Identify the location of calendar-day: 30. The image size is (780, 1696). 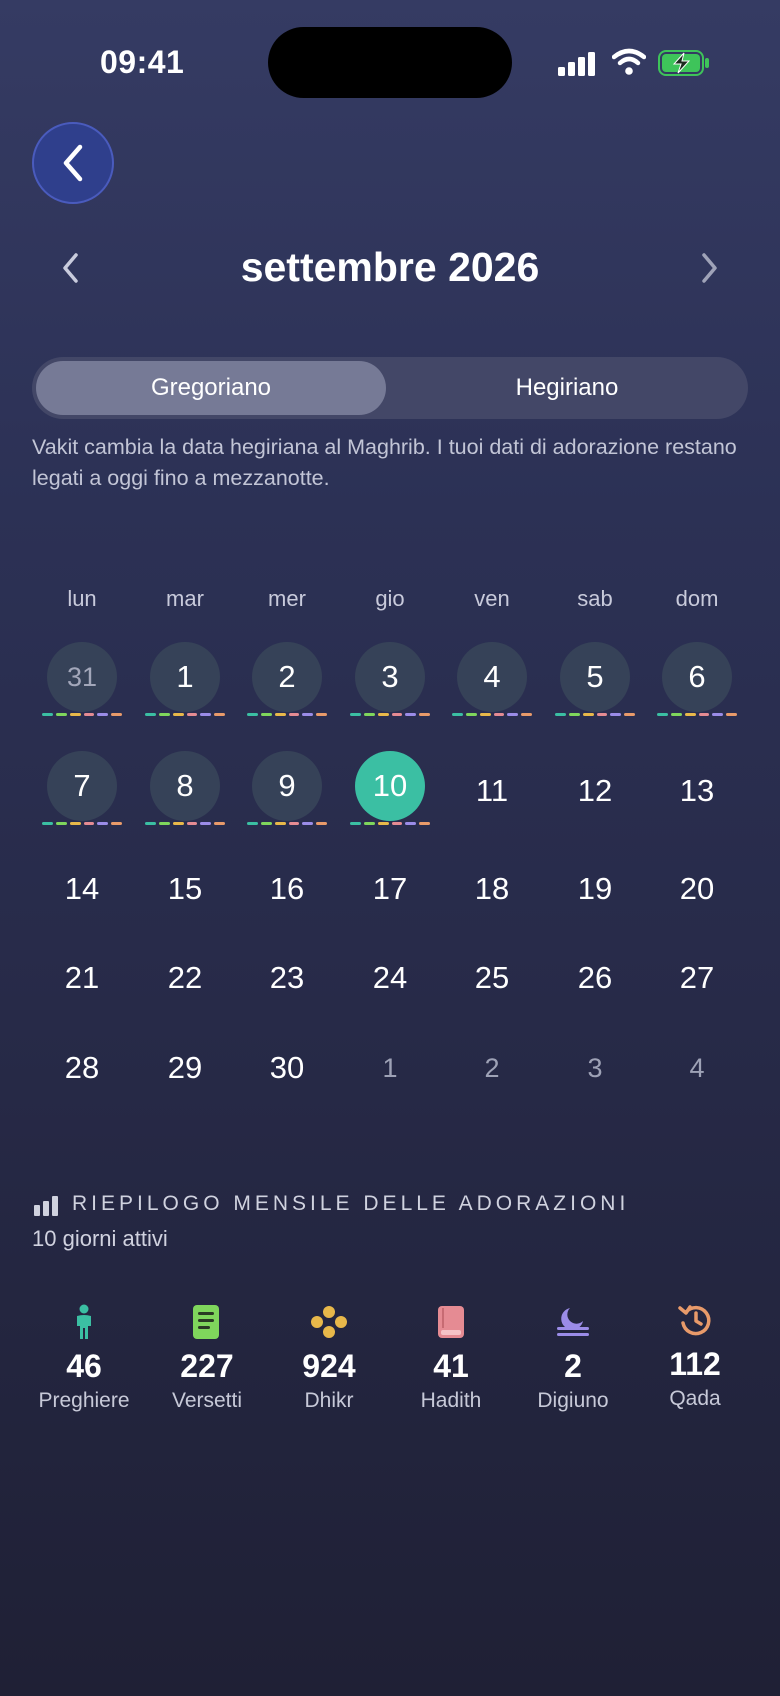
(287, 1068).